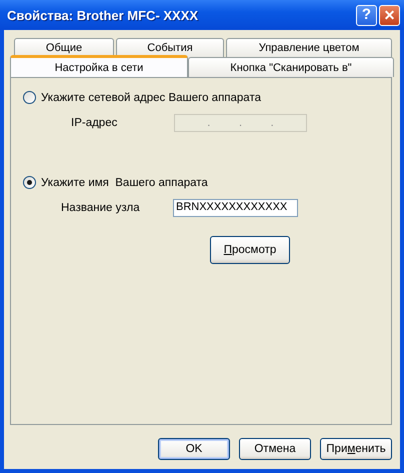  What do you see at coordinates (94, 123) in the screenshot?
I see `field-label: IP-адрес` at bounding box center [94, 123].